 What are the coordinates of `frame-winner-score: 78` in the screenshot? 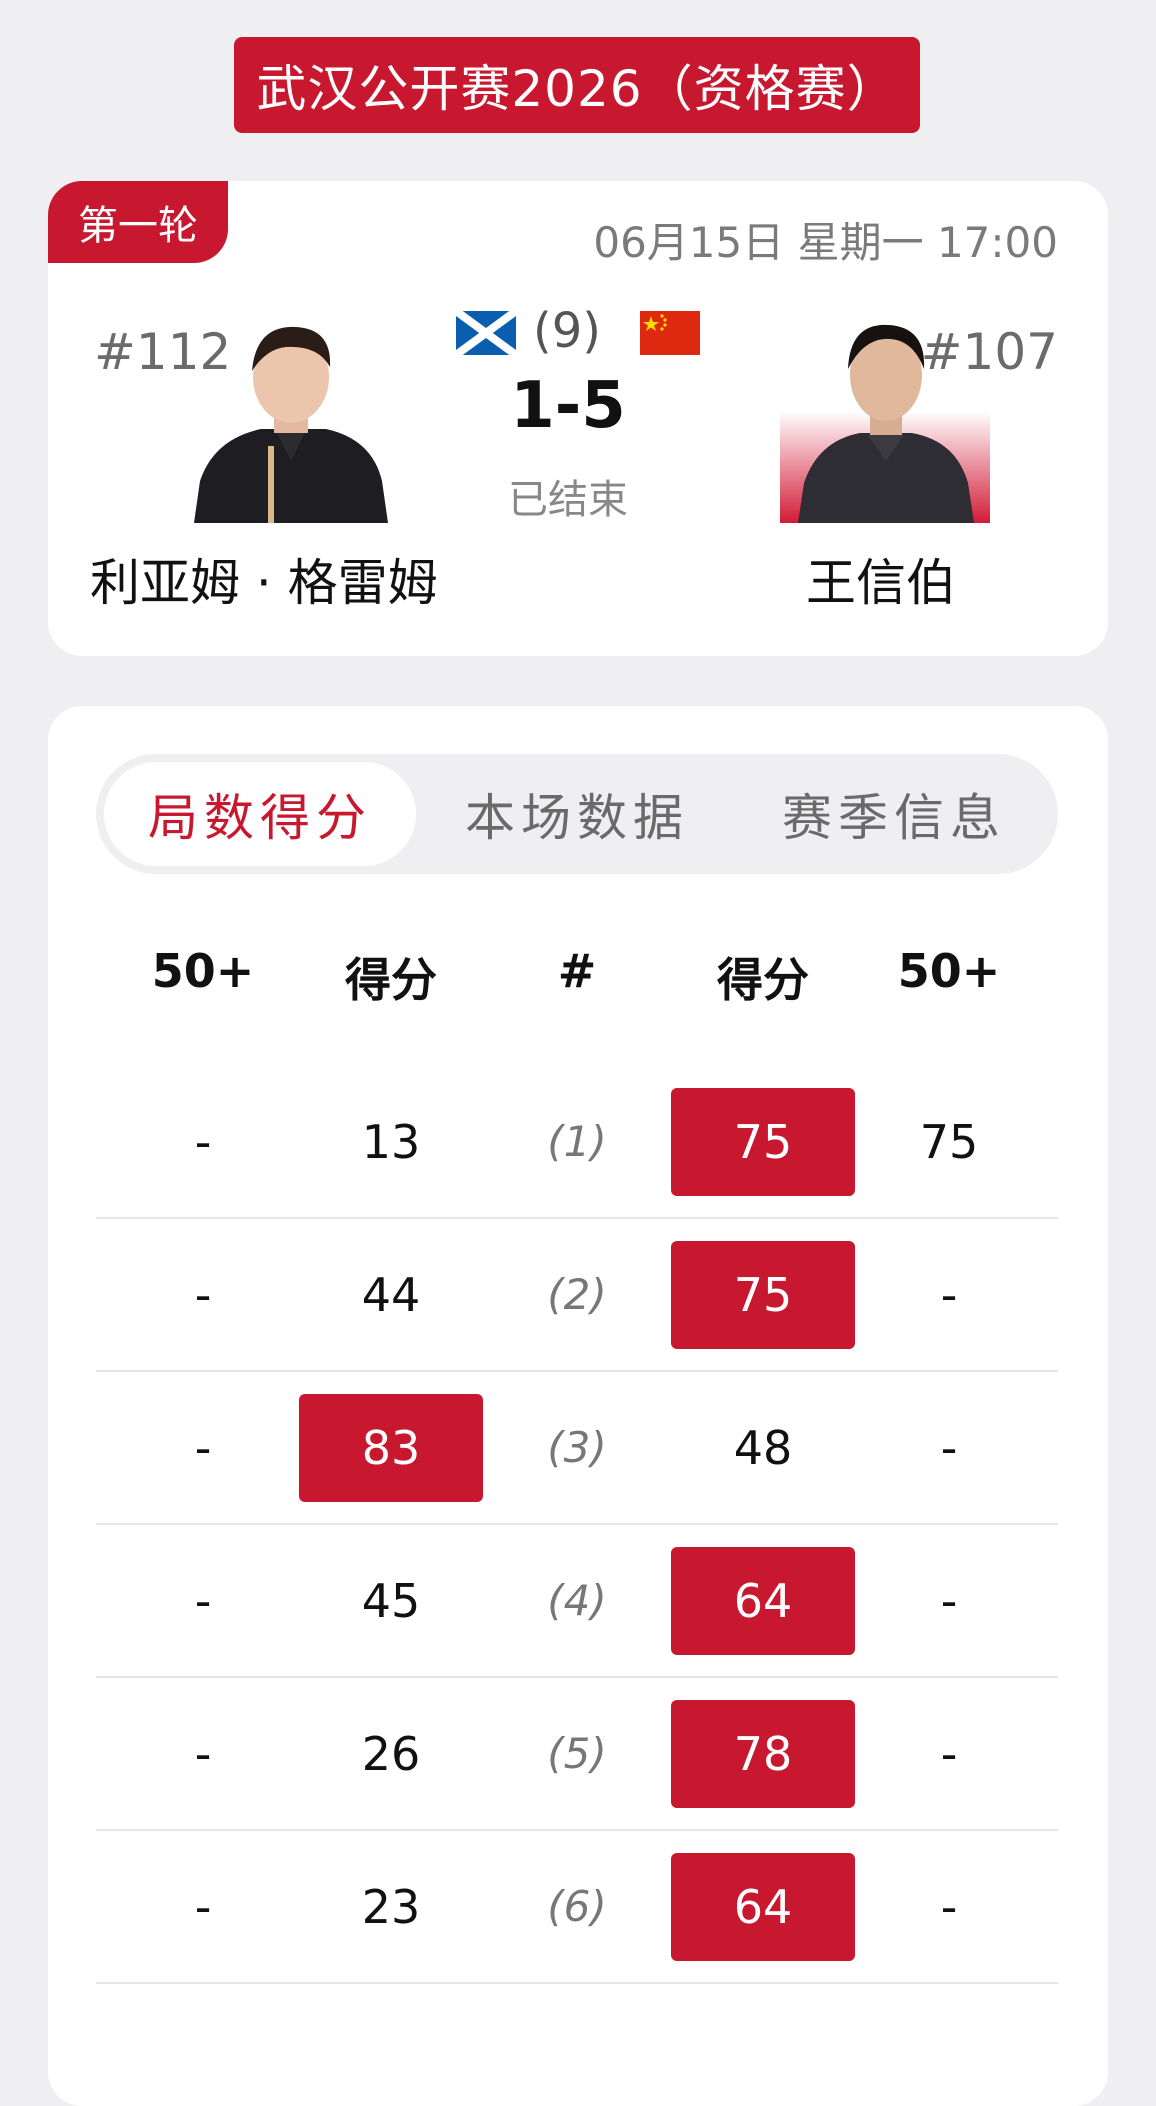 It's located at (763, 1753).